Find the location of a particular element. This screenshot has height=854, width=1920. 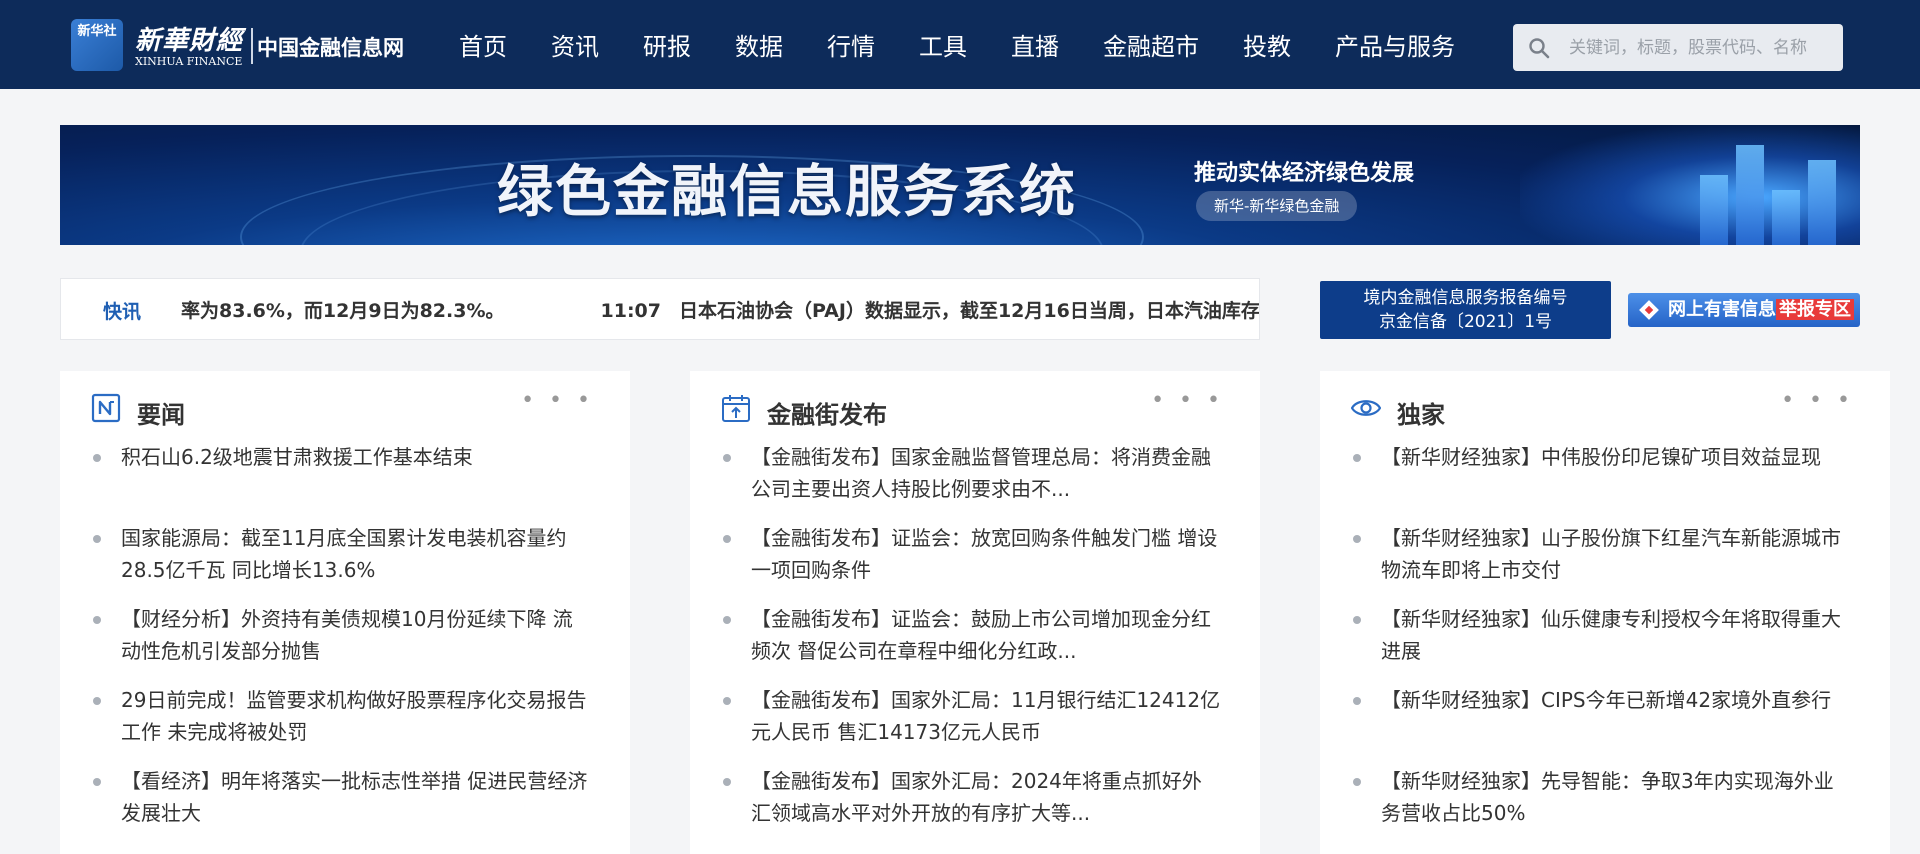

banner-subtitle: 推动实体经济绿色发展 is located at coordinates (1304, 173).